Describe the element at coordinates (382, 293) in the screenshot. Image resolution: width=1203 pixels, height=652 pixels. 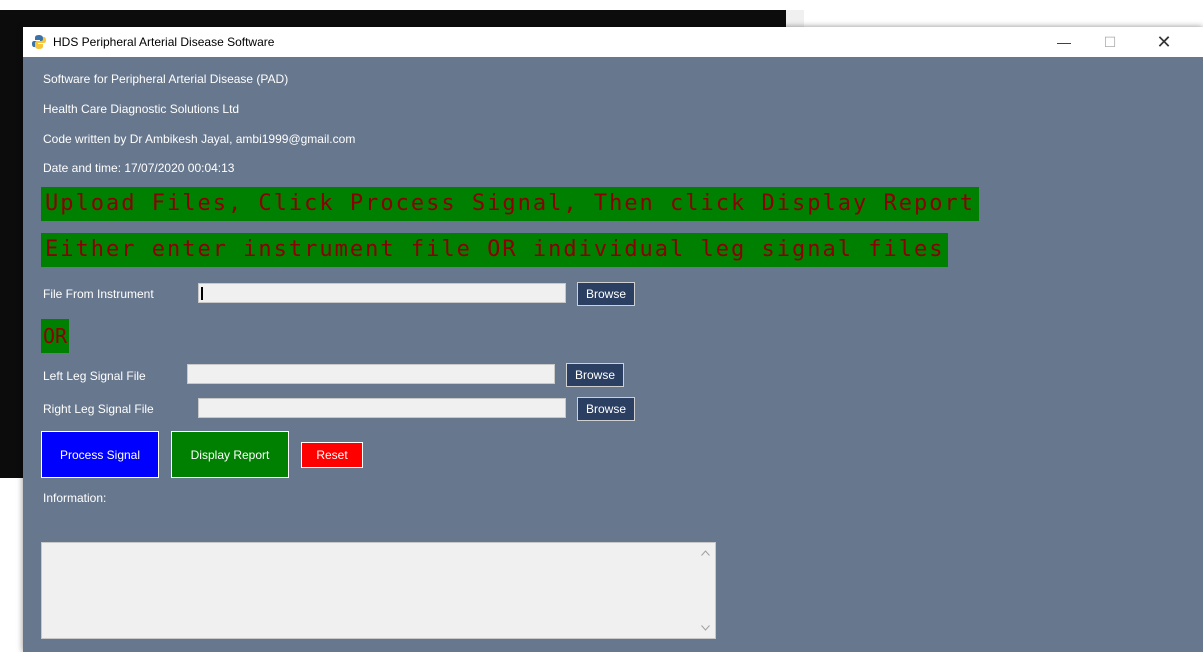
I see `instrument-file-input` at that location.